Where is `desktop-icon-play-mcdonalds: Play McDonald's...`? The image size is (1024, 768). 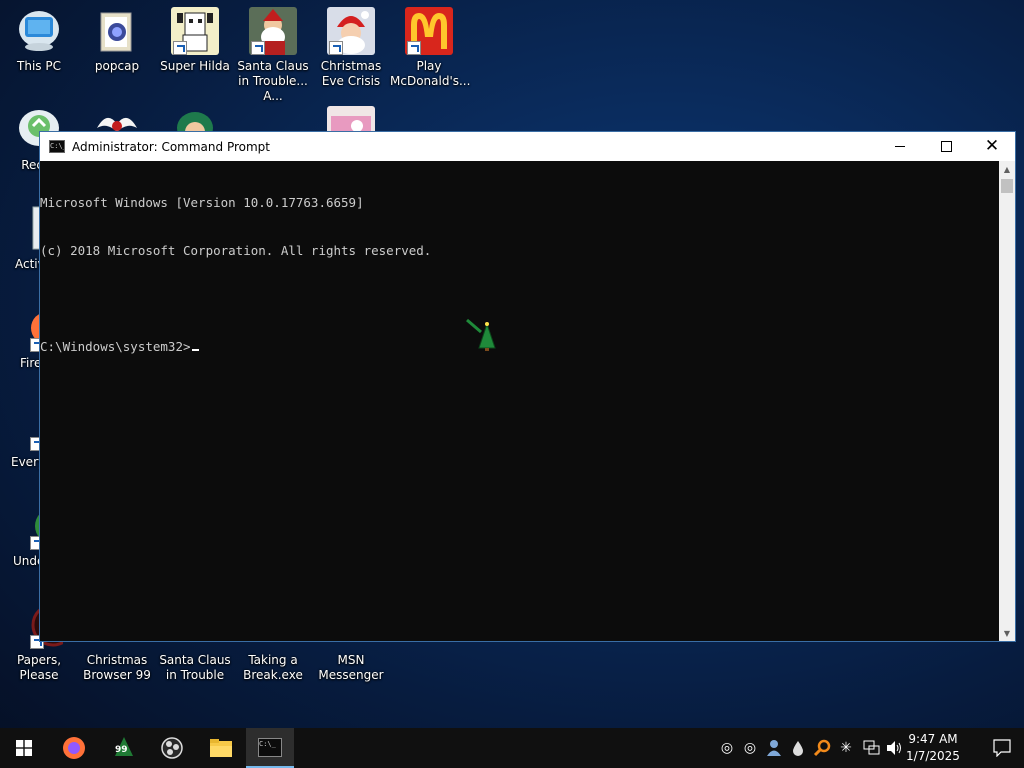 desktop-icon-play-mcdonalds: Play McDonald's... is located at coordinates (430, 48).